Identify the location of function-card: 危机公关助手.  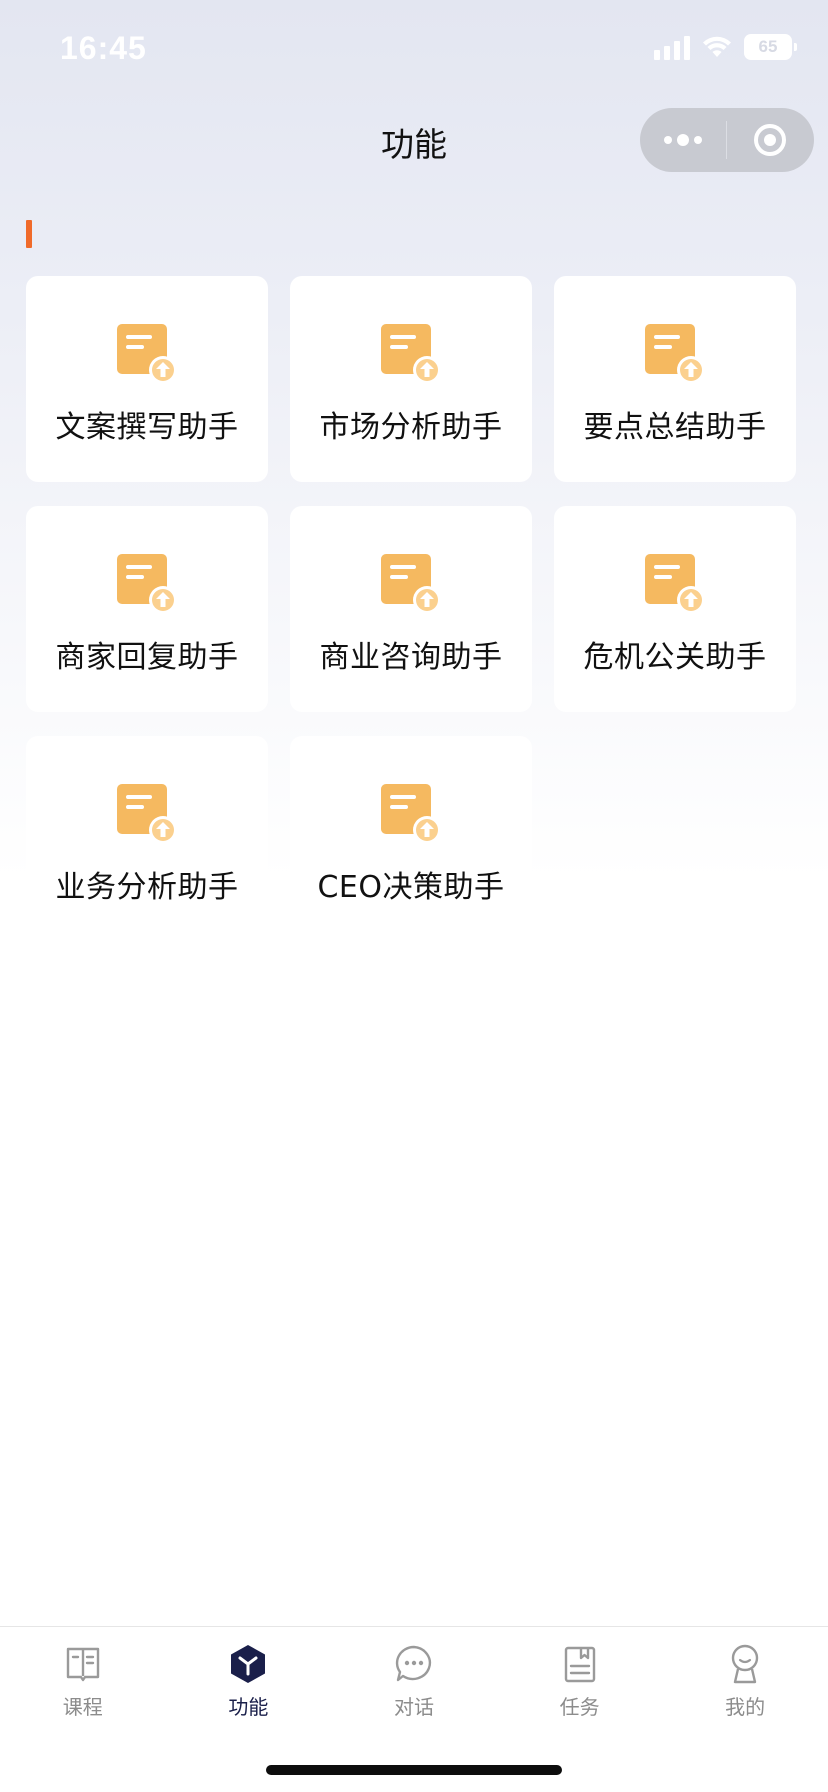
(675, 609).